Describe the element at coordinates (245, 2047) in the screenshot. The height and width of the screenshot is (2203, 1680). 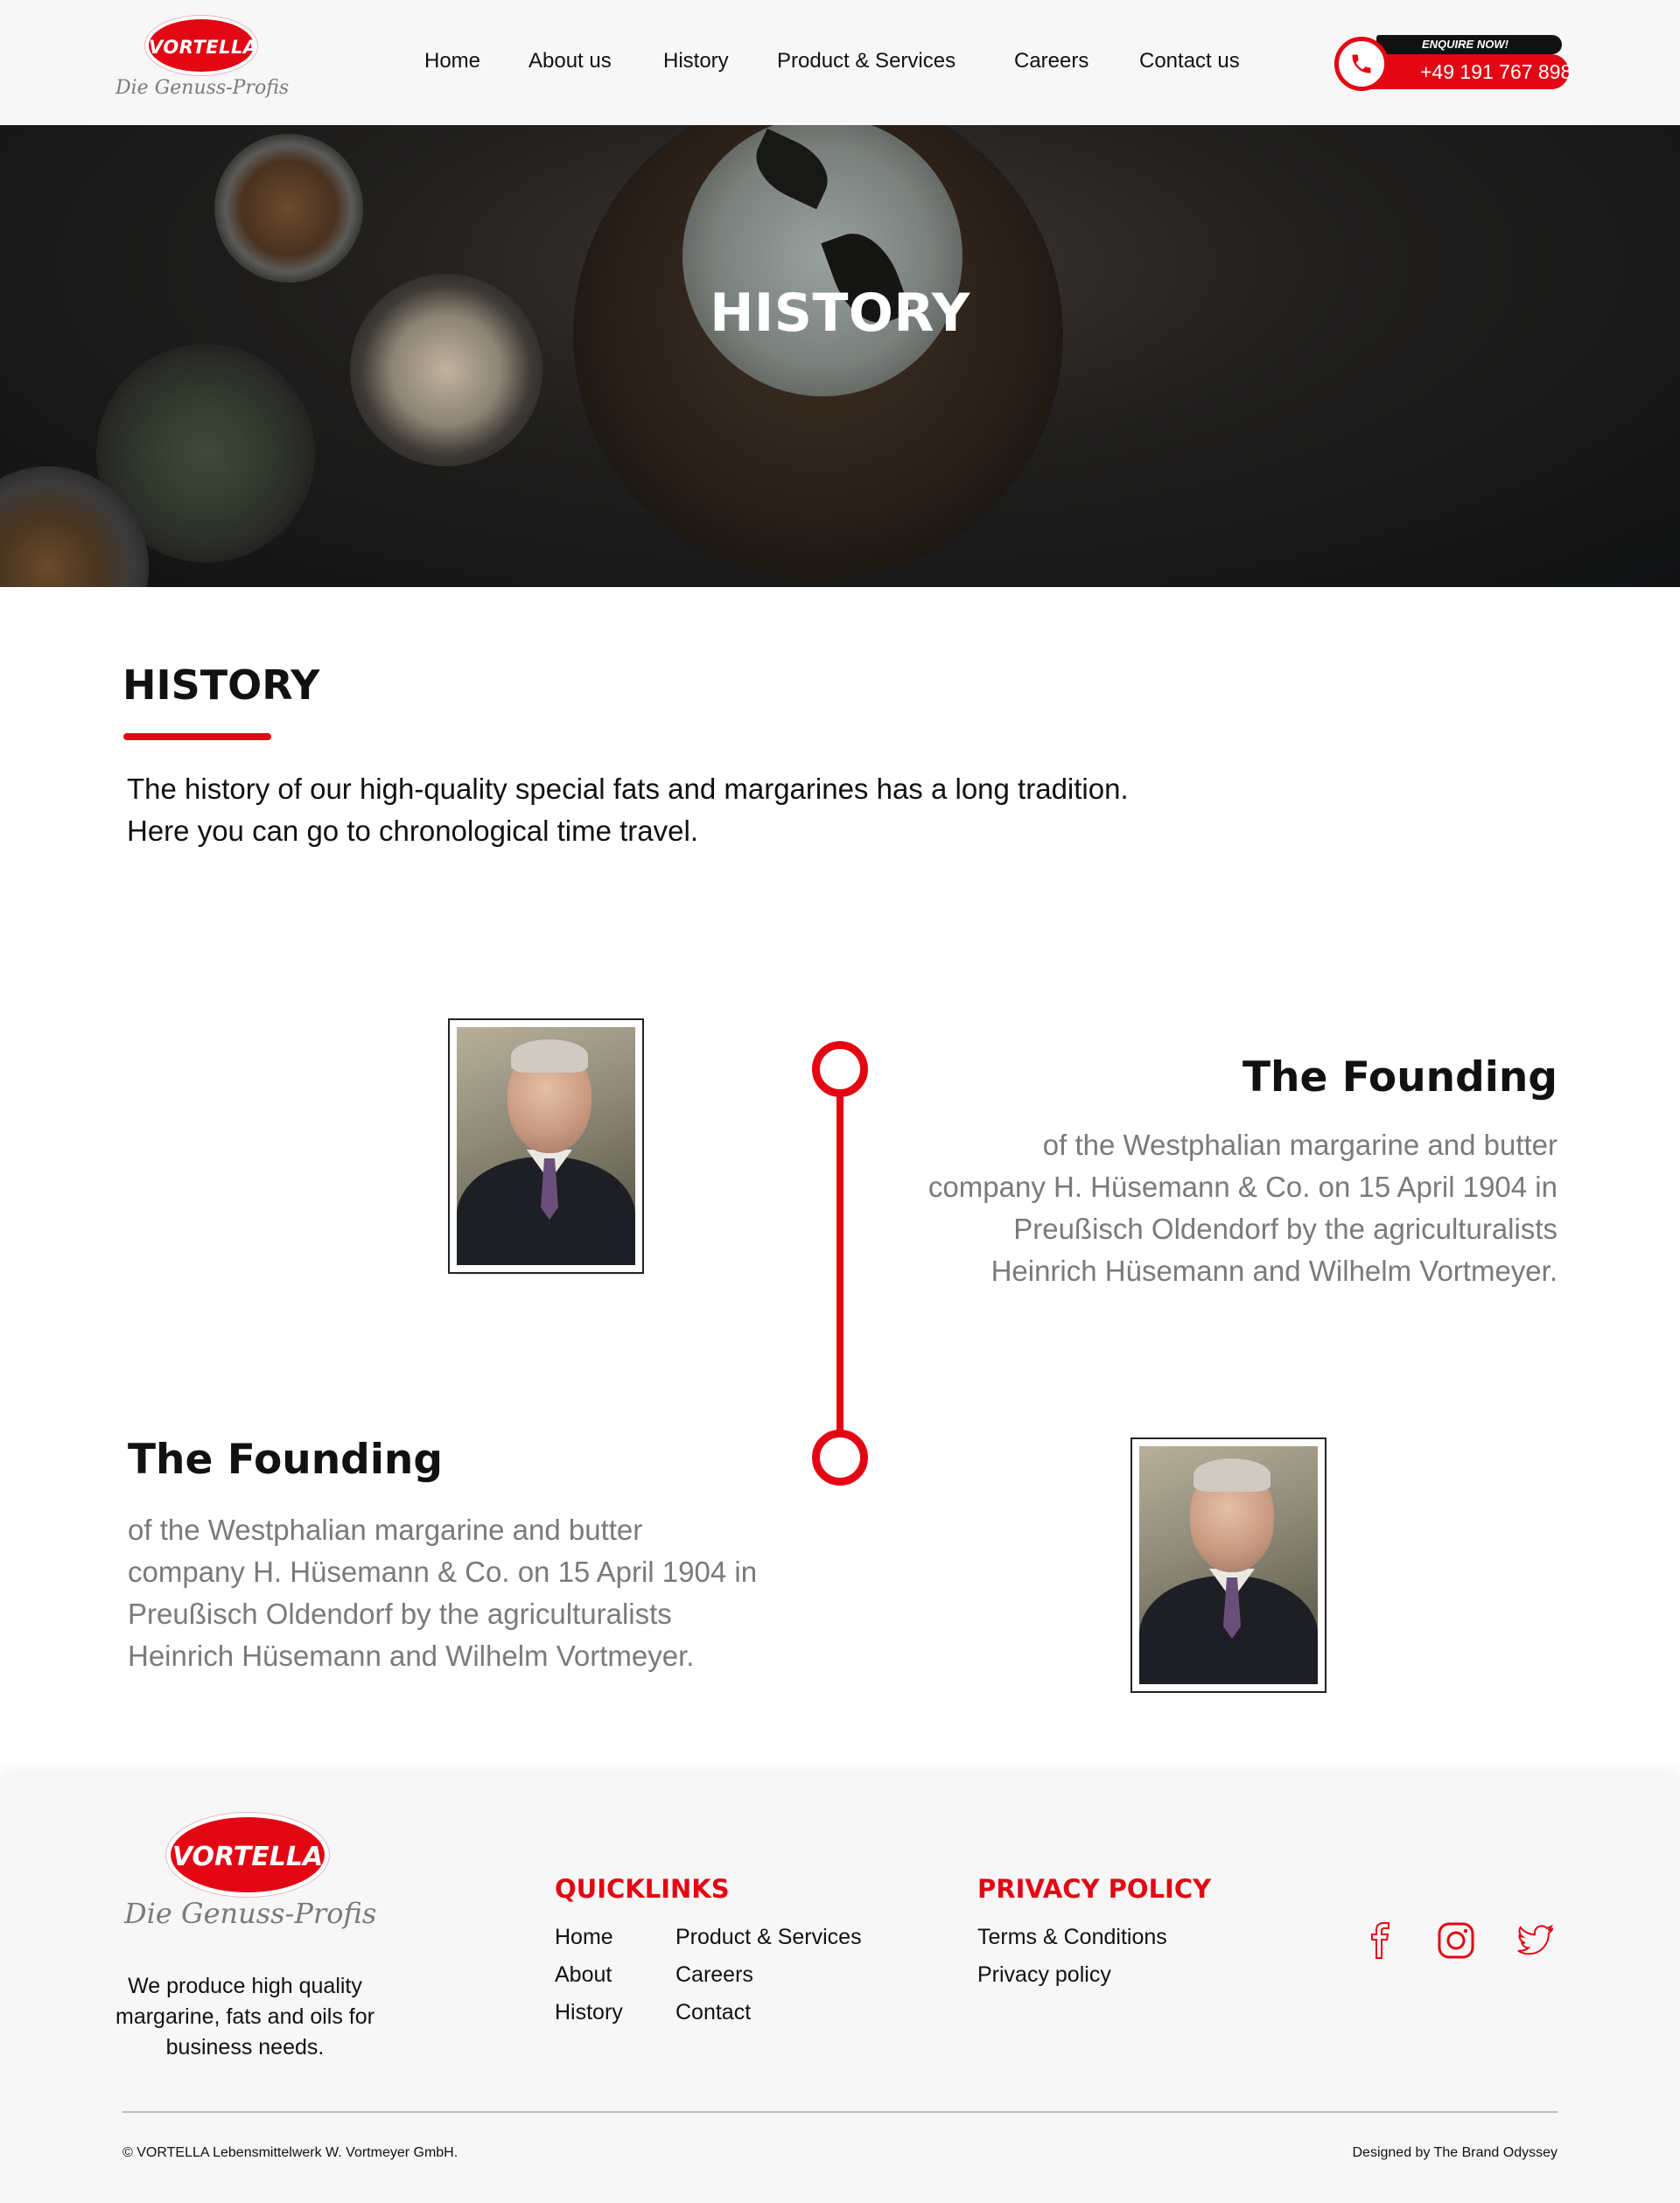
I see `about-line: business needs.` at that location.